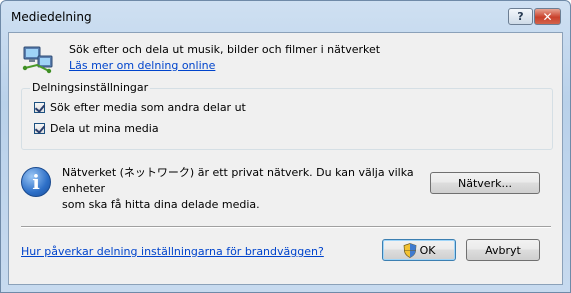 The height and width of the screenshot is (293, 571). I want to click on window-title: Mediedelning, so click(51, 17).